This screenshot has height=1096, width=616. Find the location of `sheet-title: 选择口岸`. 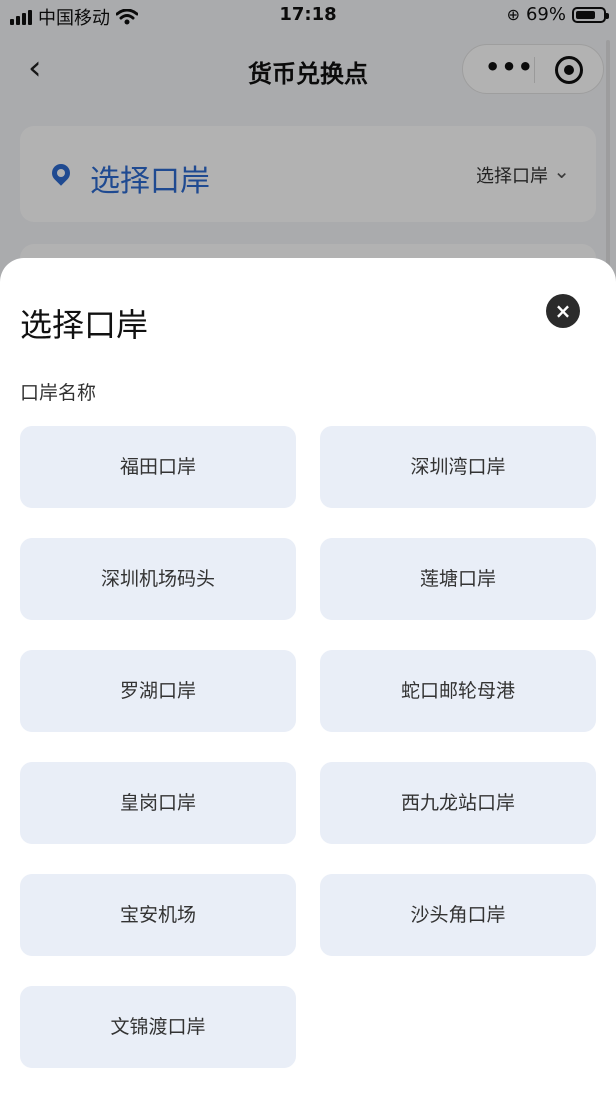

sheet-title: 选择口岸 is located at coordinates (84, 325).